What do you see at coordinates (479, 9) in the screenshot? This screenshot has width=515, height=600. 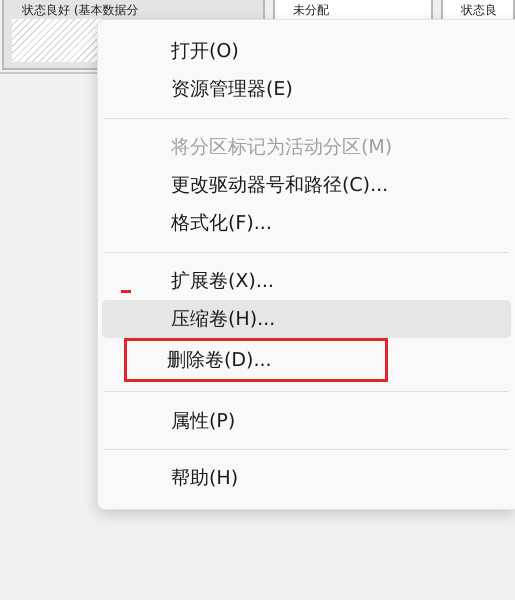 I see `partition-status: 状态良` at bounding box center [479, 9].